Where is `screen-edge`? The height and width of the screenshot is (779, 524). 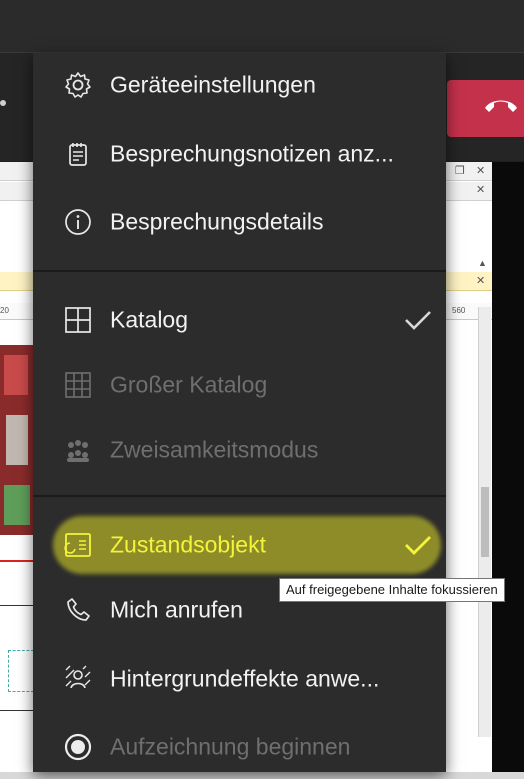
screen-edge is located at coordinates (508, 467).